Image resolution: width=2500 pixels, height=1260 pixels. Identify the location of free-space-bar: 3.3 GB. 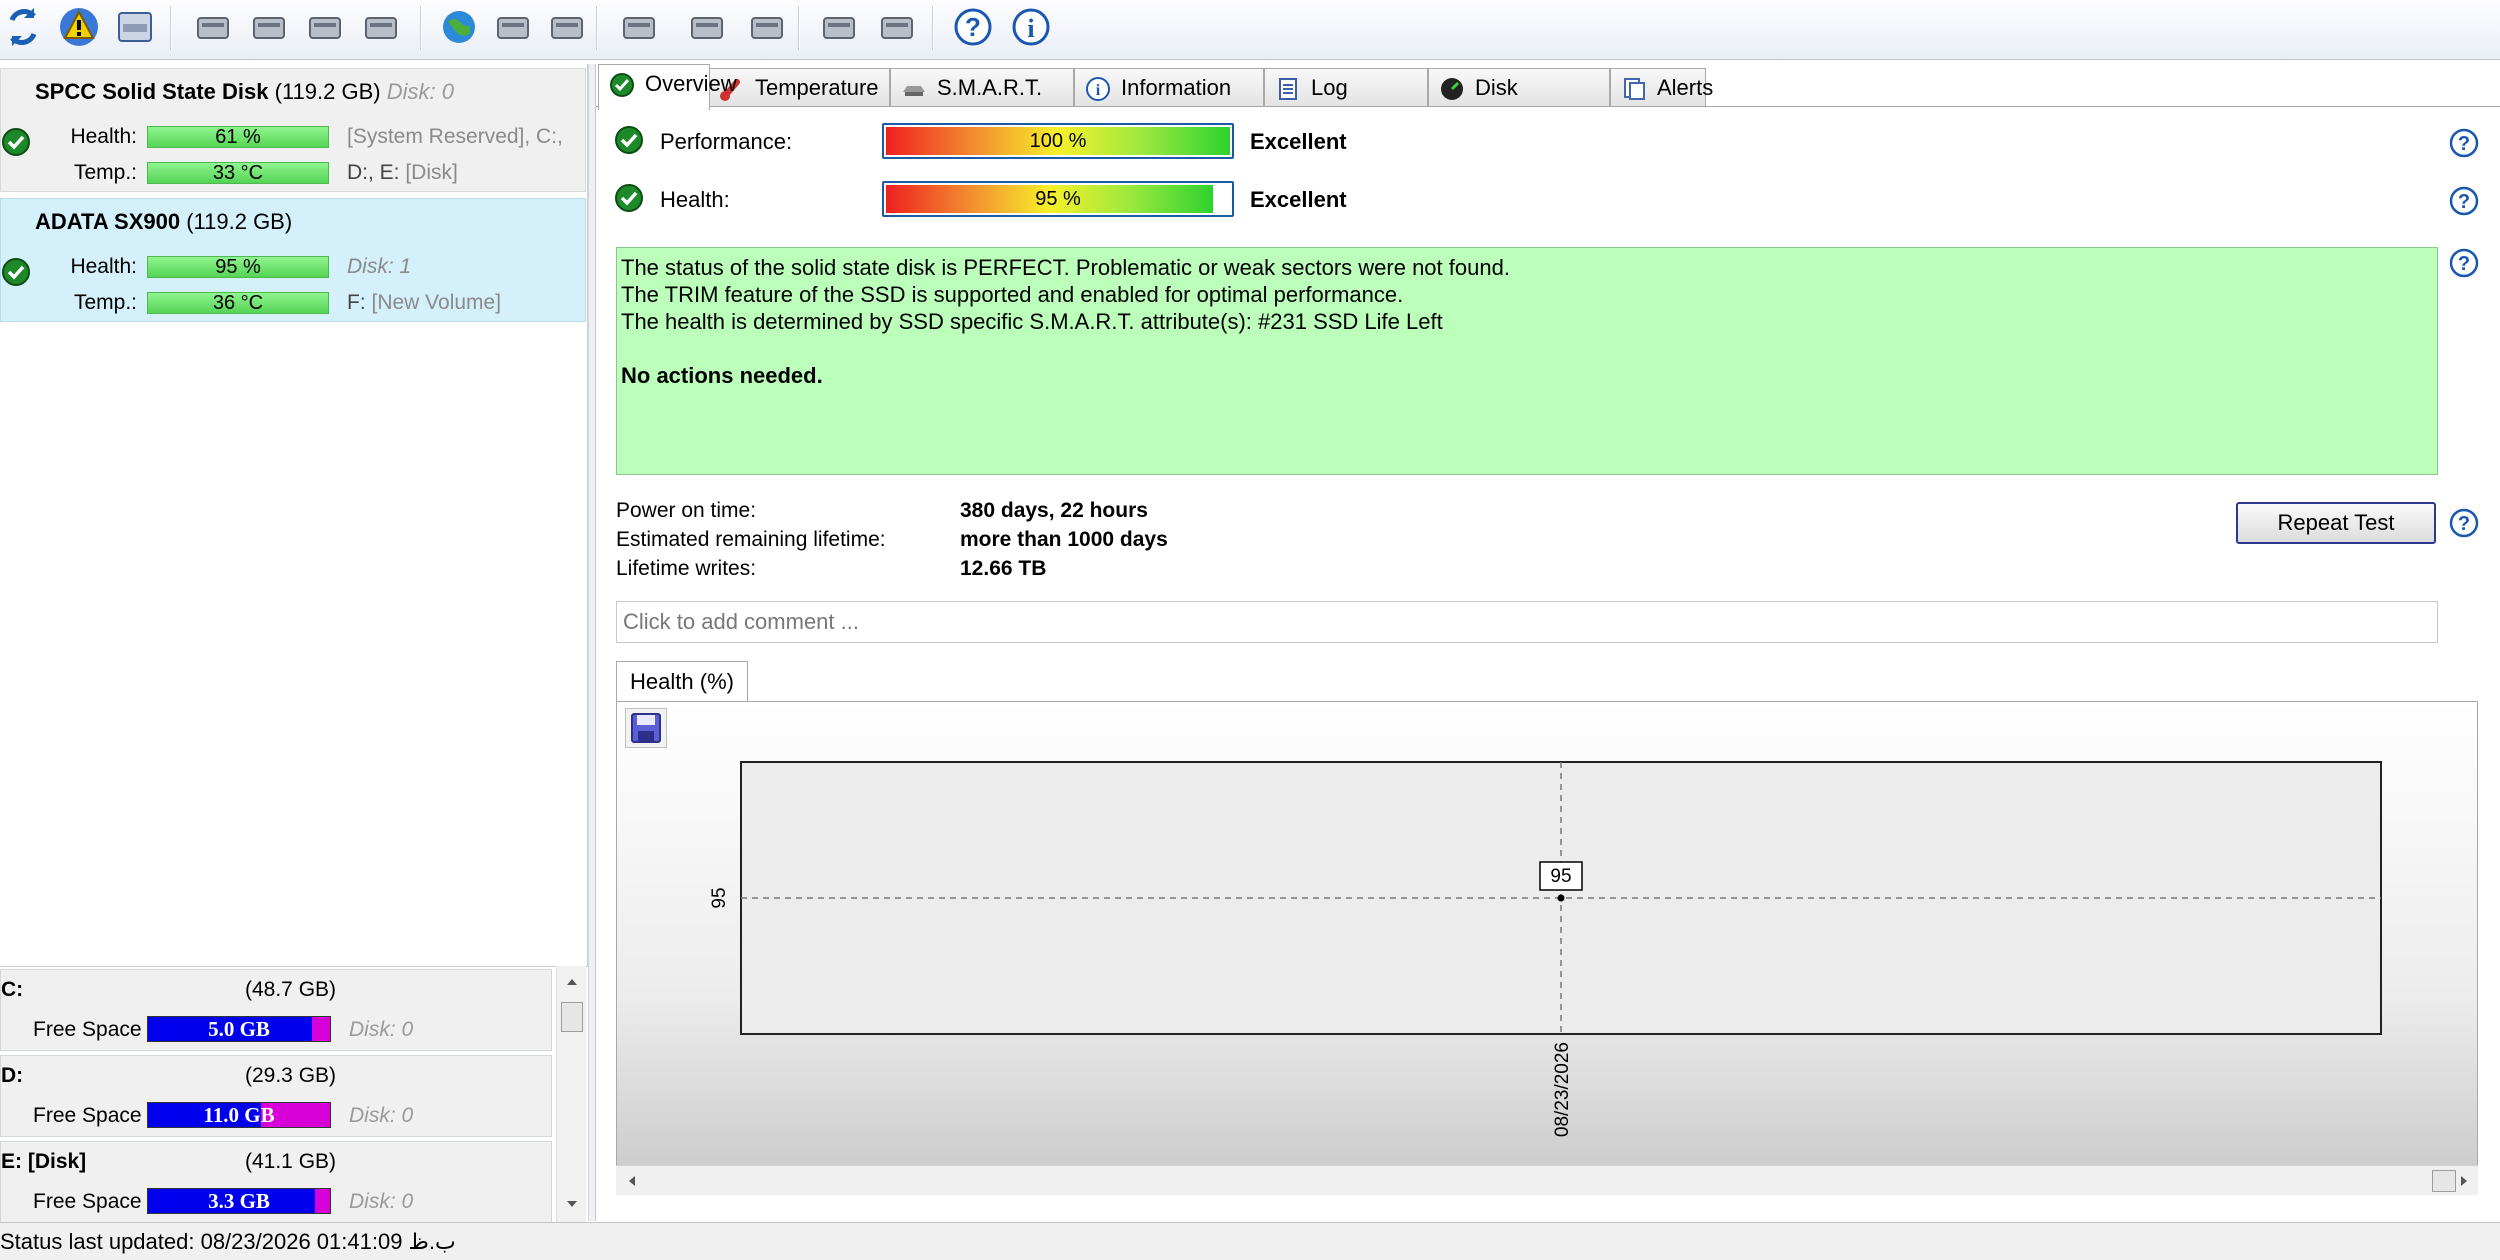
(239, 1201).